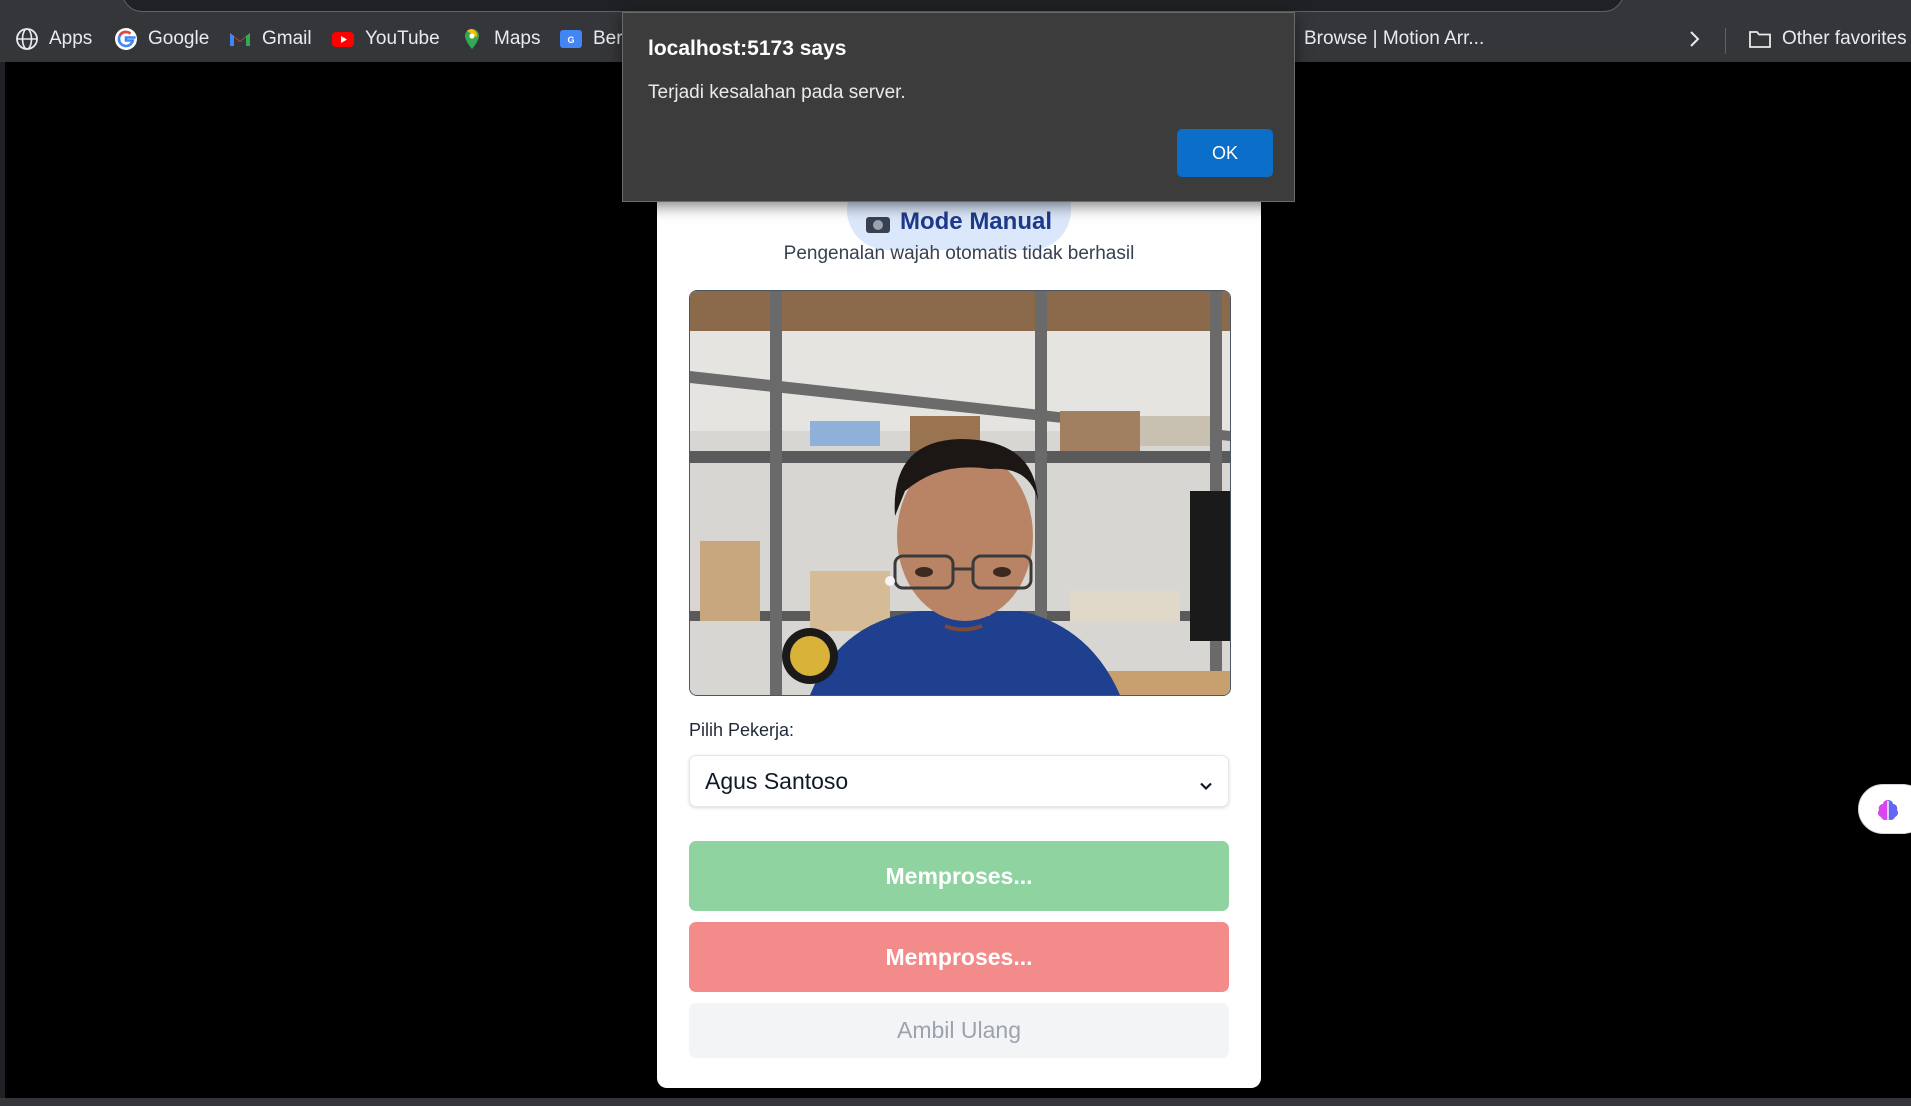  Describe the element at coordinates (959, 253) in the screenshot. I see `recognition-hint: Pengenalan wajah otomatis tidak berhasil` at that location.